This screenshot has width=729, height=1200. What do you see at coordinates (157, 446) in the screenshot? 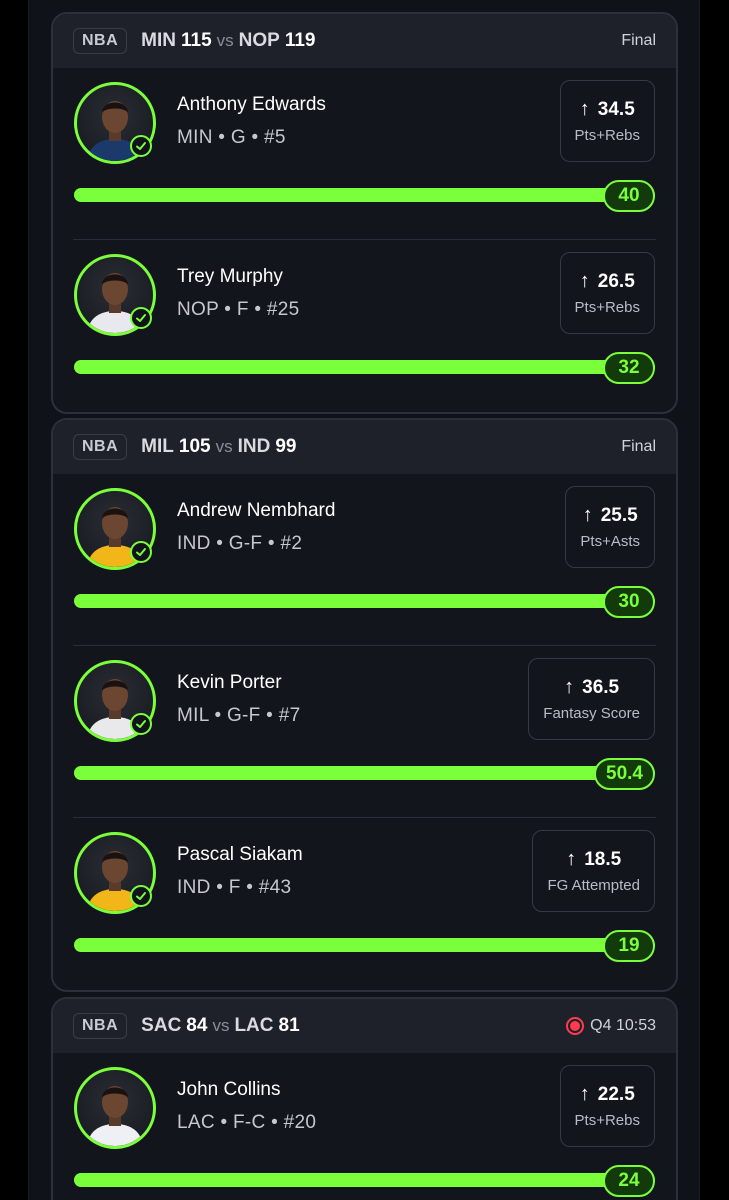
I see `away-team: MIL` at bounding box center [157, 446].